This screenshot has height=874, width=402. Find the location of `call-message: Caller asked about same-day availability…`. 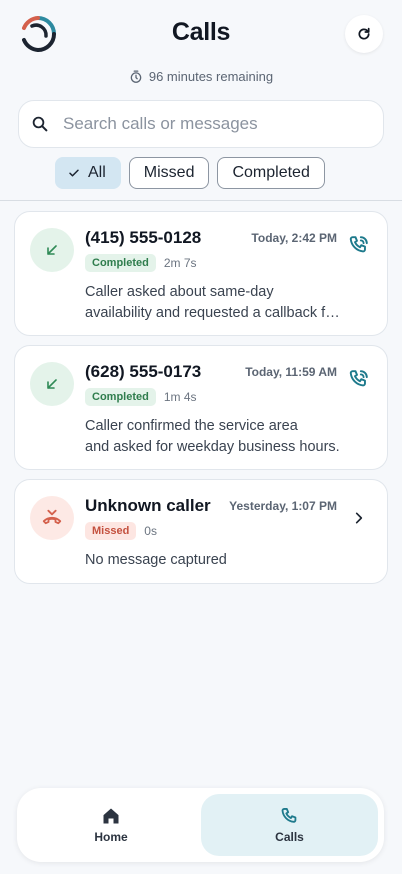

call-message: Caller asked about same-day availability… is located at coordinates (214, 303).